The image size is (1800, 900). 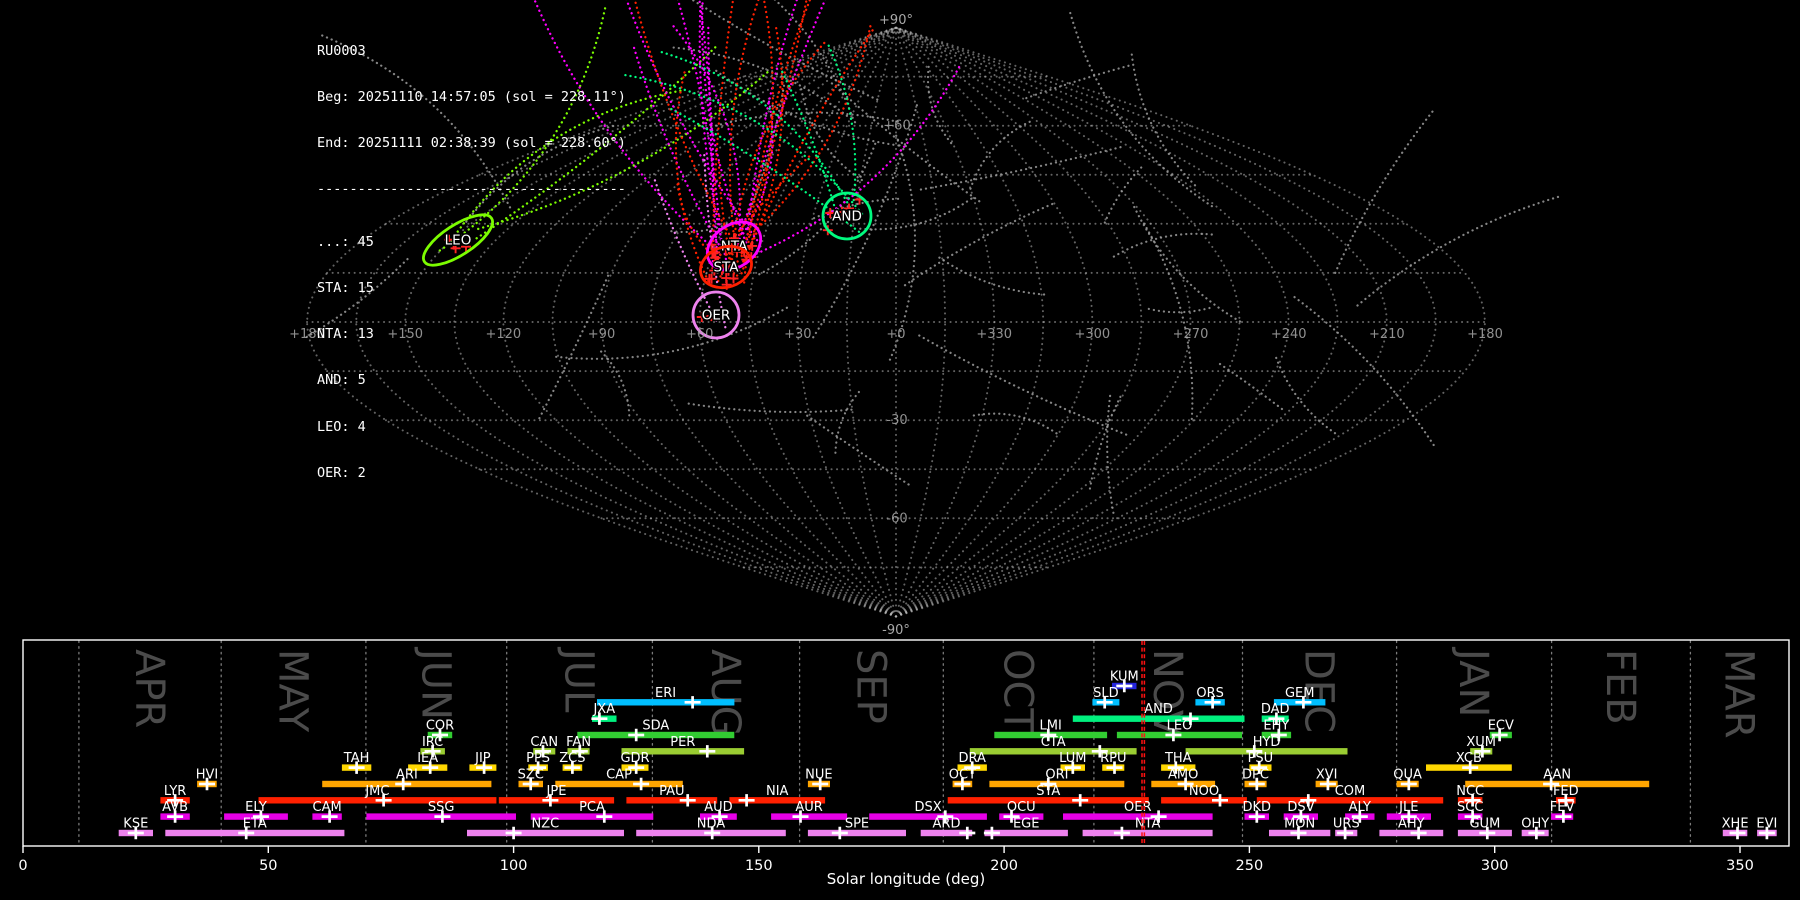 I want to click on shower-label-AHY: AHY, so click(x=1411, y=824).